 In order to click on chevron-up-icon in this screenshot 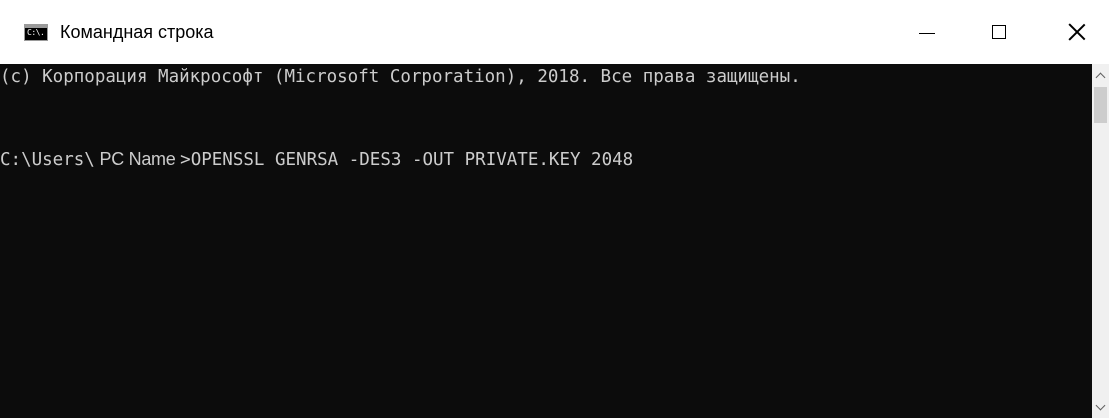, I will do `click(1100, 77)`.